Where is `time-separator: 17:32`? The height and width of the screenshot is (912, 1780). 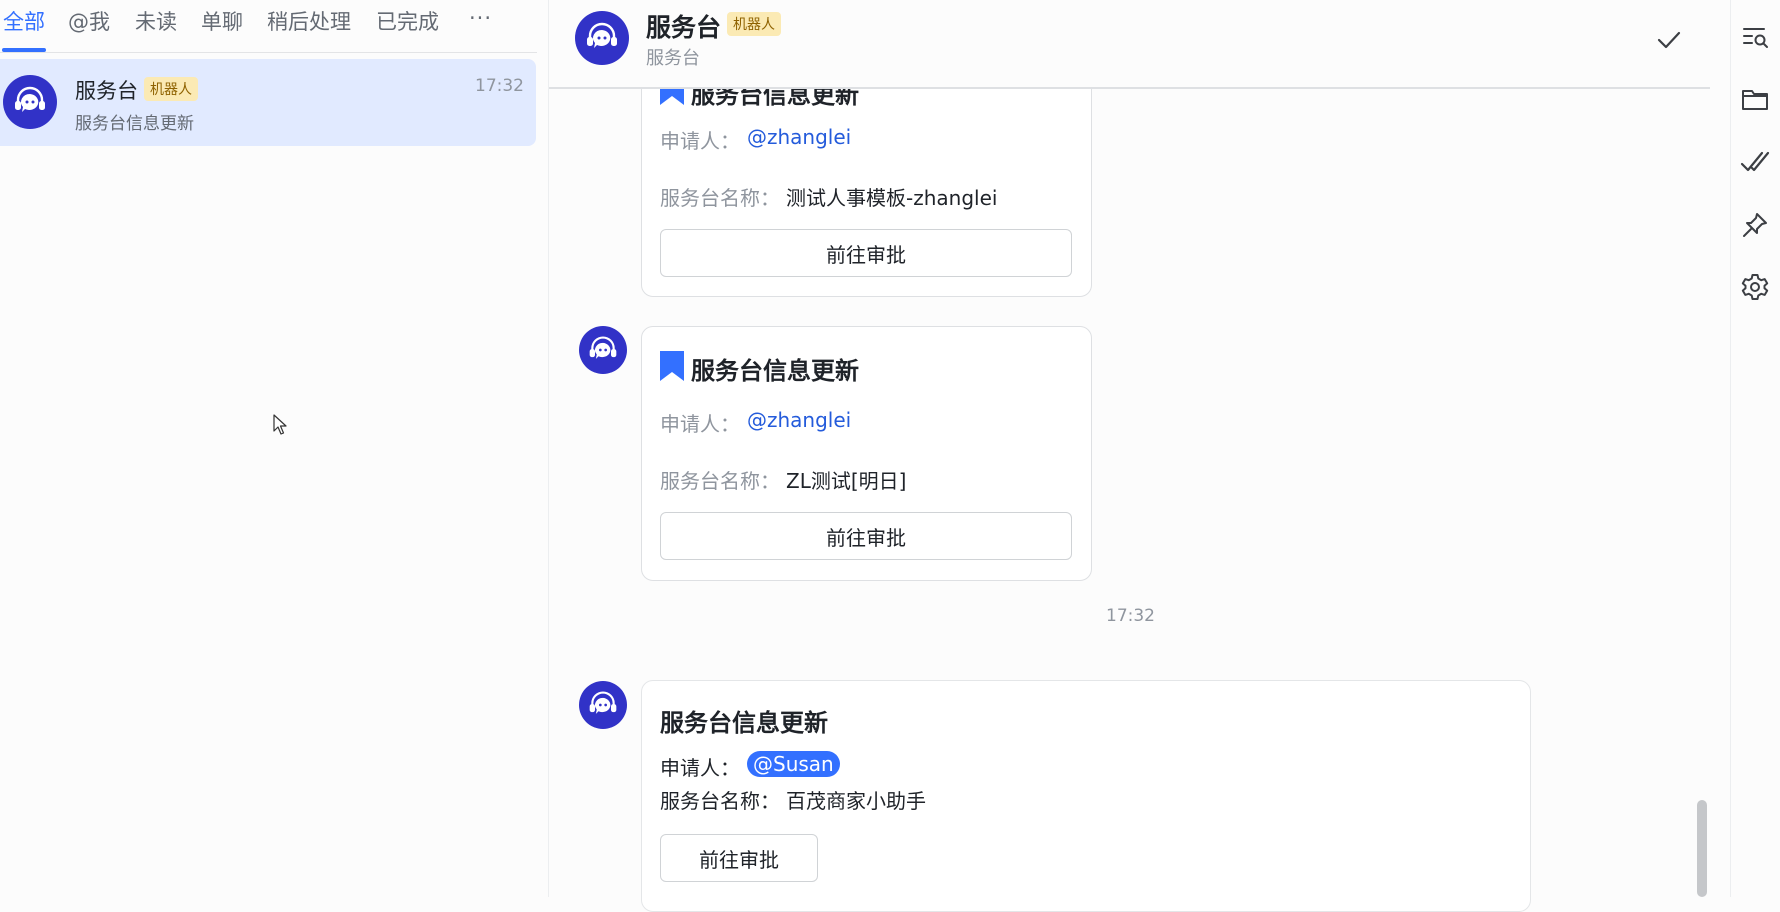 time-separator: 17:32 is located at coordinates (1130, 616).